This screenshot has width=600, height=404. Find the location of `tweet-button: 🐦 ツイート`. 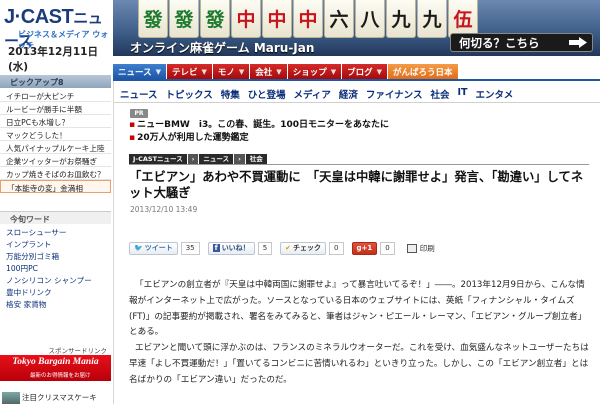

tweet-button: 🐦 ツイート is located at coordinates (153, 248).